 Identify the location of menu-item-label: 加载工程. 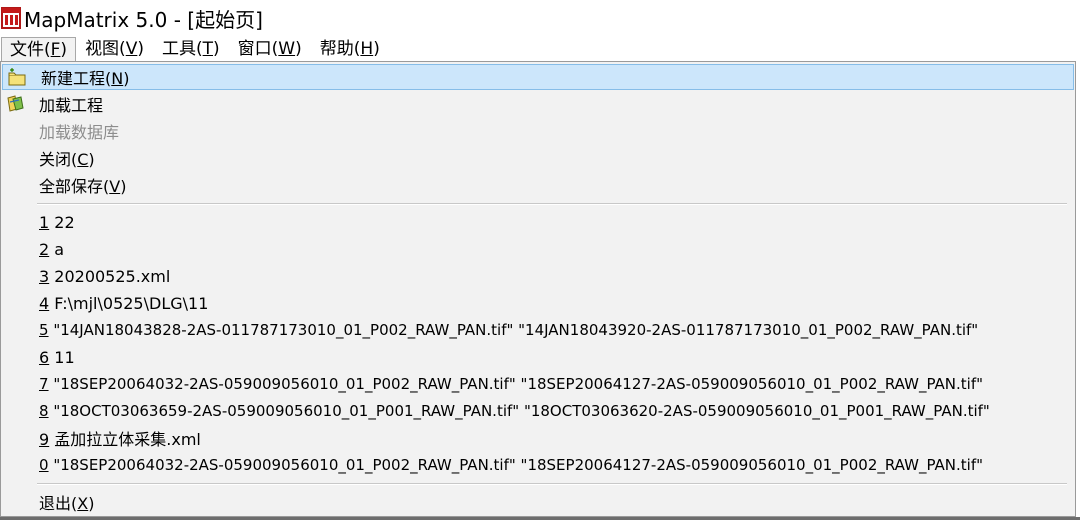
(71, 105).